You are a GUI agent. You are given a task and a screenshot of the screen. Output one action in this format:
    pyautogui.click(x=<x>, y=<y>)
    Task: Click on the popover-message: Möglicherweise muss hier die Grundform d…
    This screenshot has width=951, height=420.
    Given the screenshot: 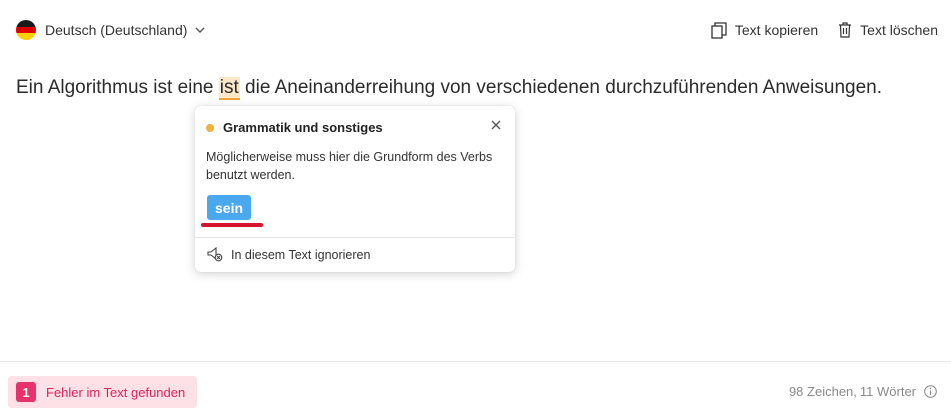 What is the action you would take?
    pyautogui.click(x=349, y=166)
    